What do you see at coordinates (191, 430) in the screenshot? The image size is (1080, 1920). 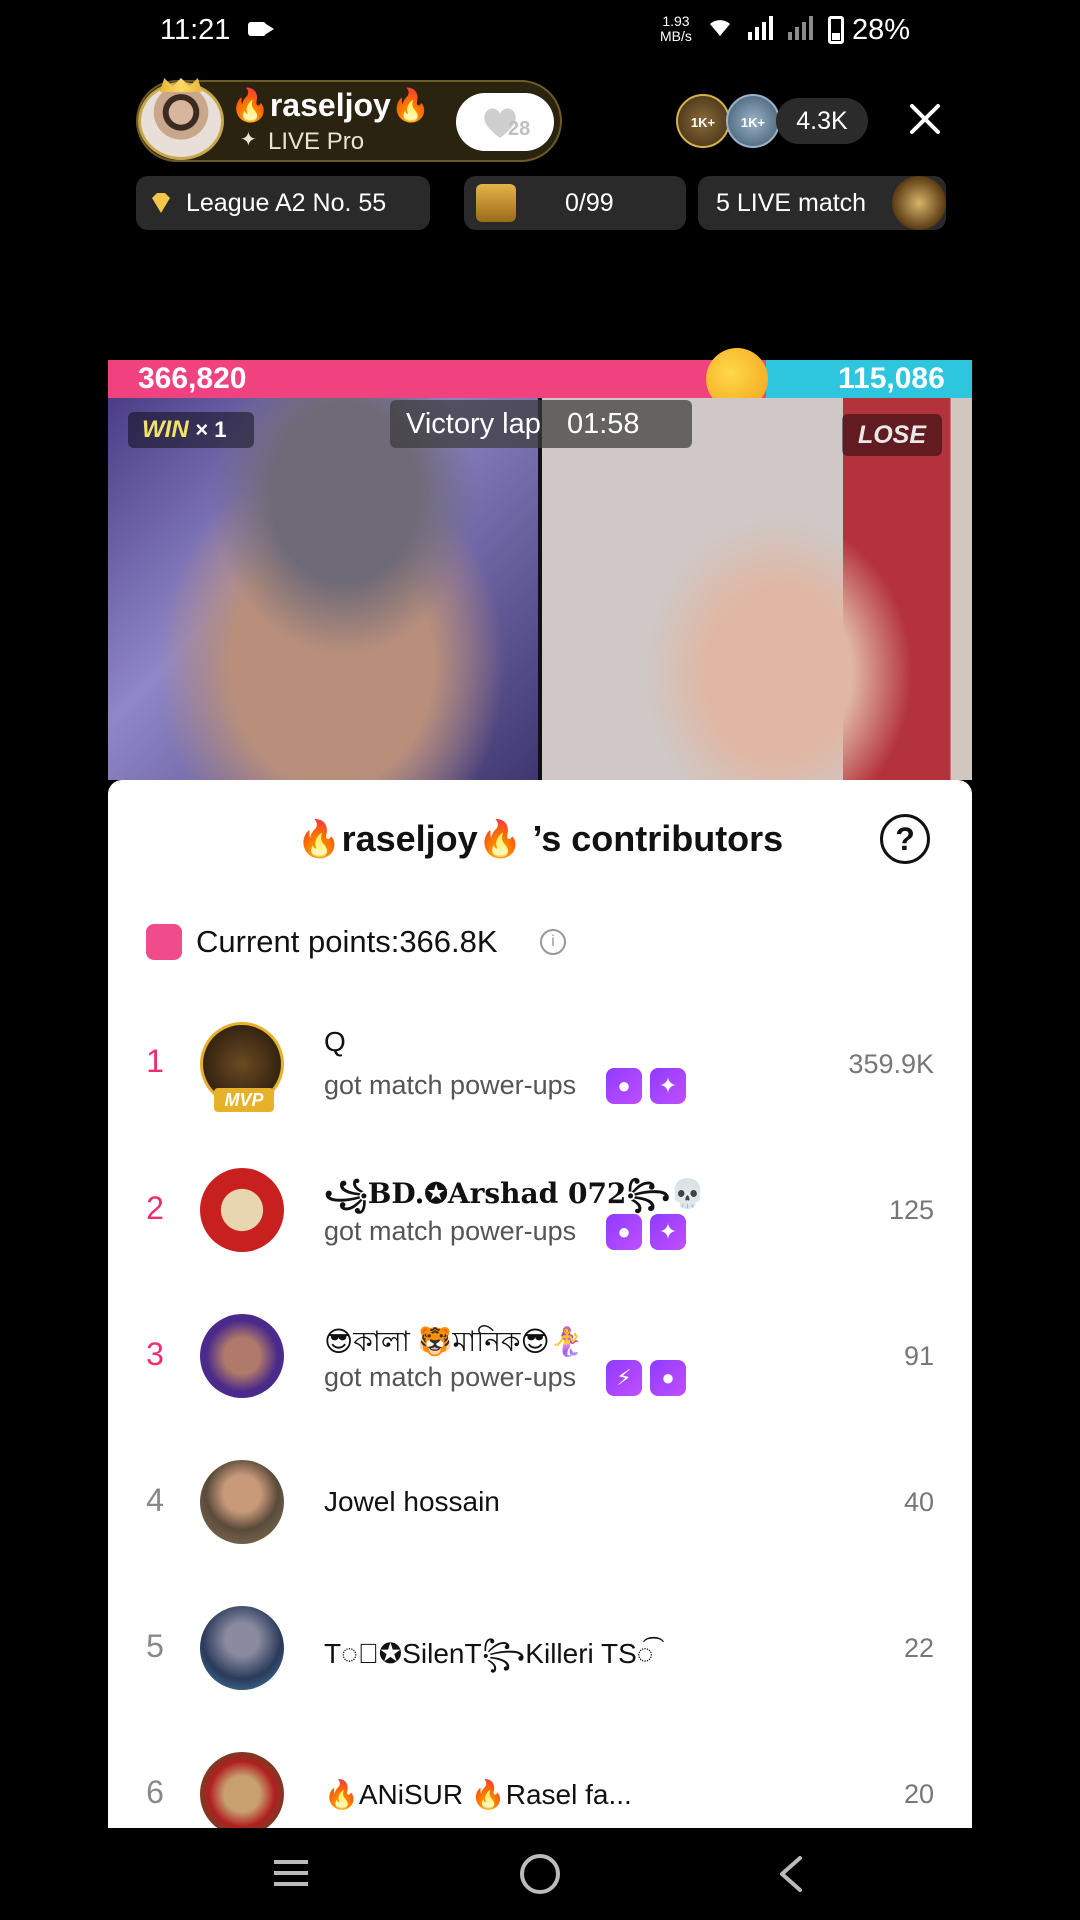 I see `win-badge: WIN × 1` at bounding box center [191, 430].